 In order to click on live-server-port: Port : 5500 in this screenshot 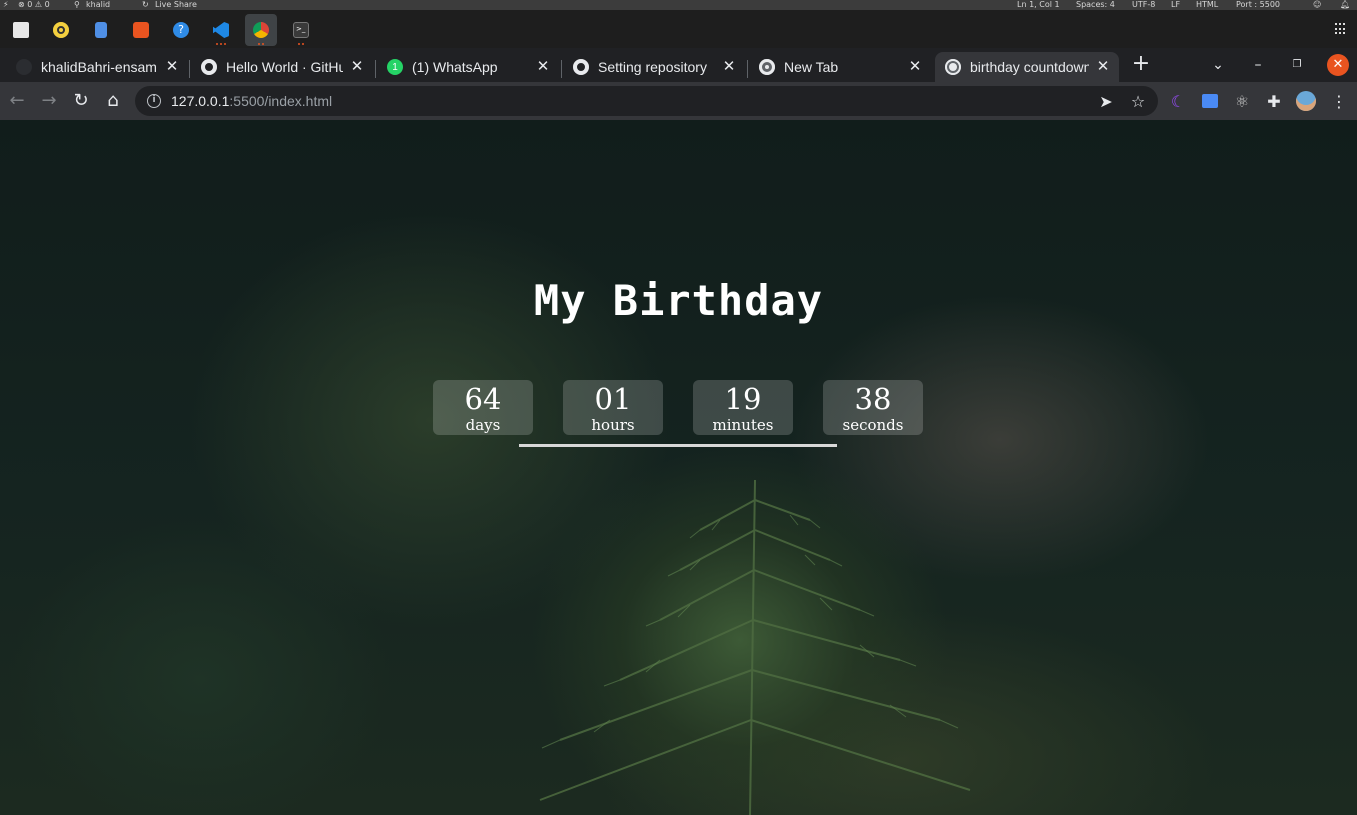, I will do `click(1258, 5)`.